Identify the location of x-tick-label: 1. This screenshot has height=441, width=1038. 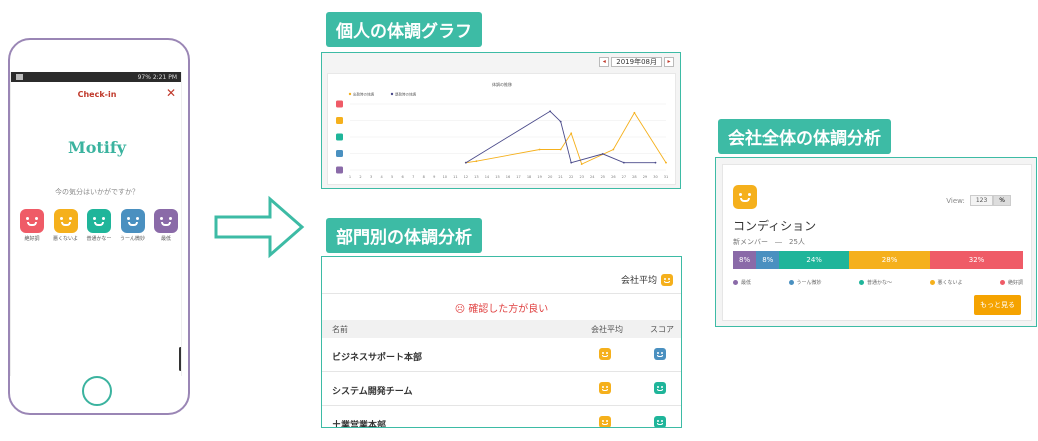
(350, 177).